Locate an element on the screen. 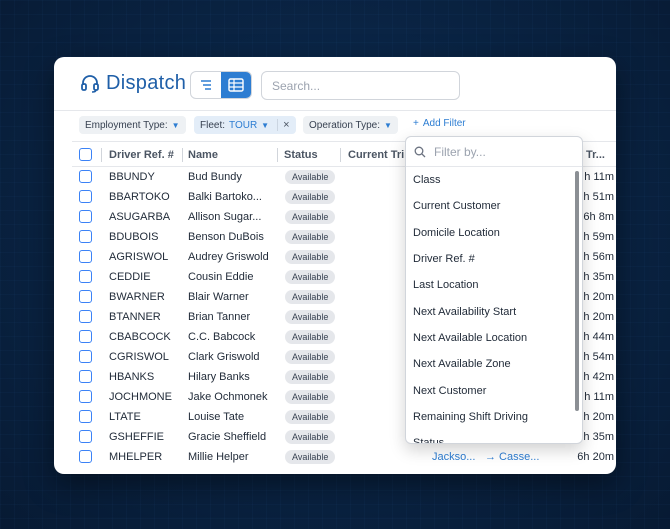 The height and width of the screenshot is (529, 670). filter-option: Driver Ref. # is located at coordinates (491, 259).